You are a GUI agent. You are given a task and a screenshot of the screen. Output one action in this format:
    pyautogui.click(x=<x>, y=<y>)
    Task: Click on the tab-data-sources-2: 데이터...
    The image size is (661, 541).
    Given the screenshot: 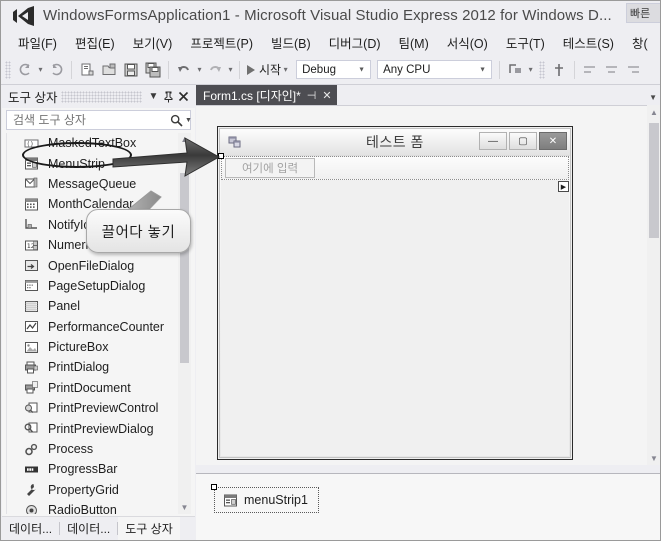 What is the action you would take?
    pyautogui.click(x=88, y=528)
    